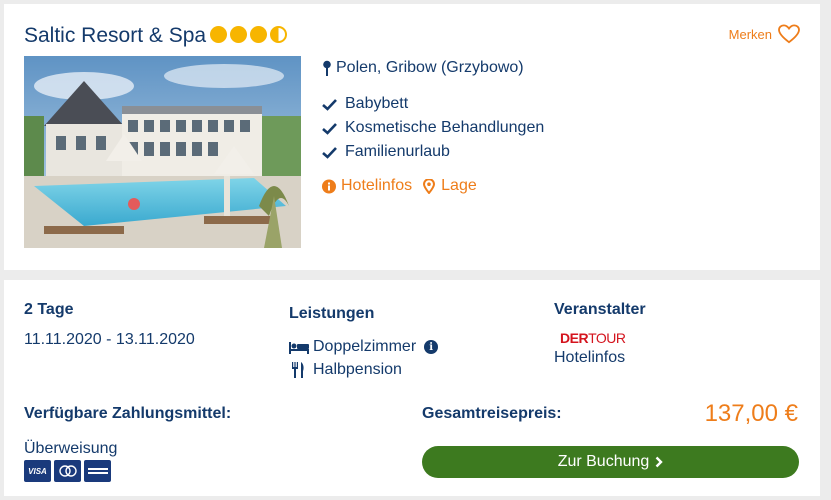 The height and width of the screenshot is (500, 831). What do you see at coordinates (377, 185) in the screenshot?
I see `hotelinfos-label: Hotelinfos` at bounding box center [377, 185].